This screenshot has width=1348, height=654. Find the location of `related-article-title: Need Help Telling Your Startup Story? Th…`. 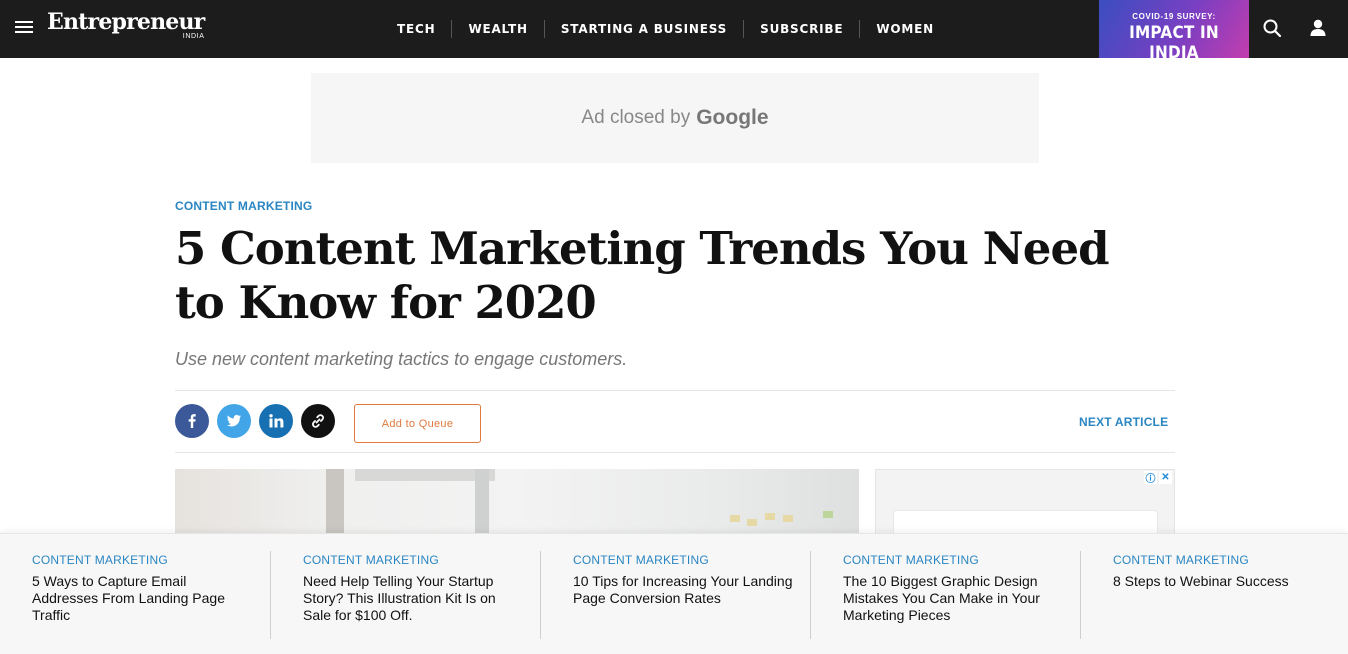

related-article-title: Need Help Telling Your Startup Story? Th… is located at coordinates (413, 598).